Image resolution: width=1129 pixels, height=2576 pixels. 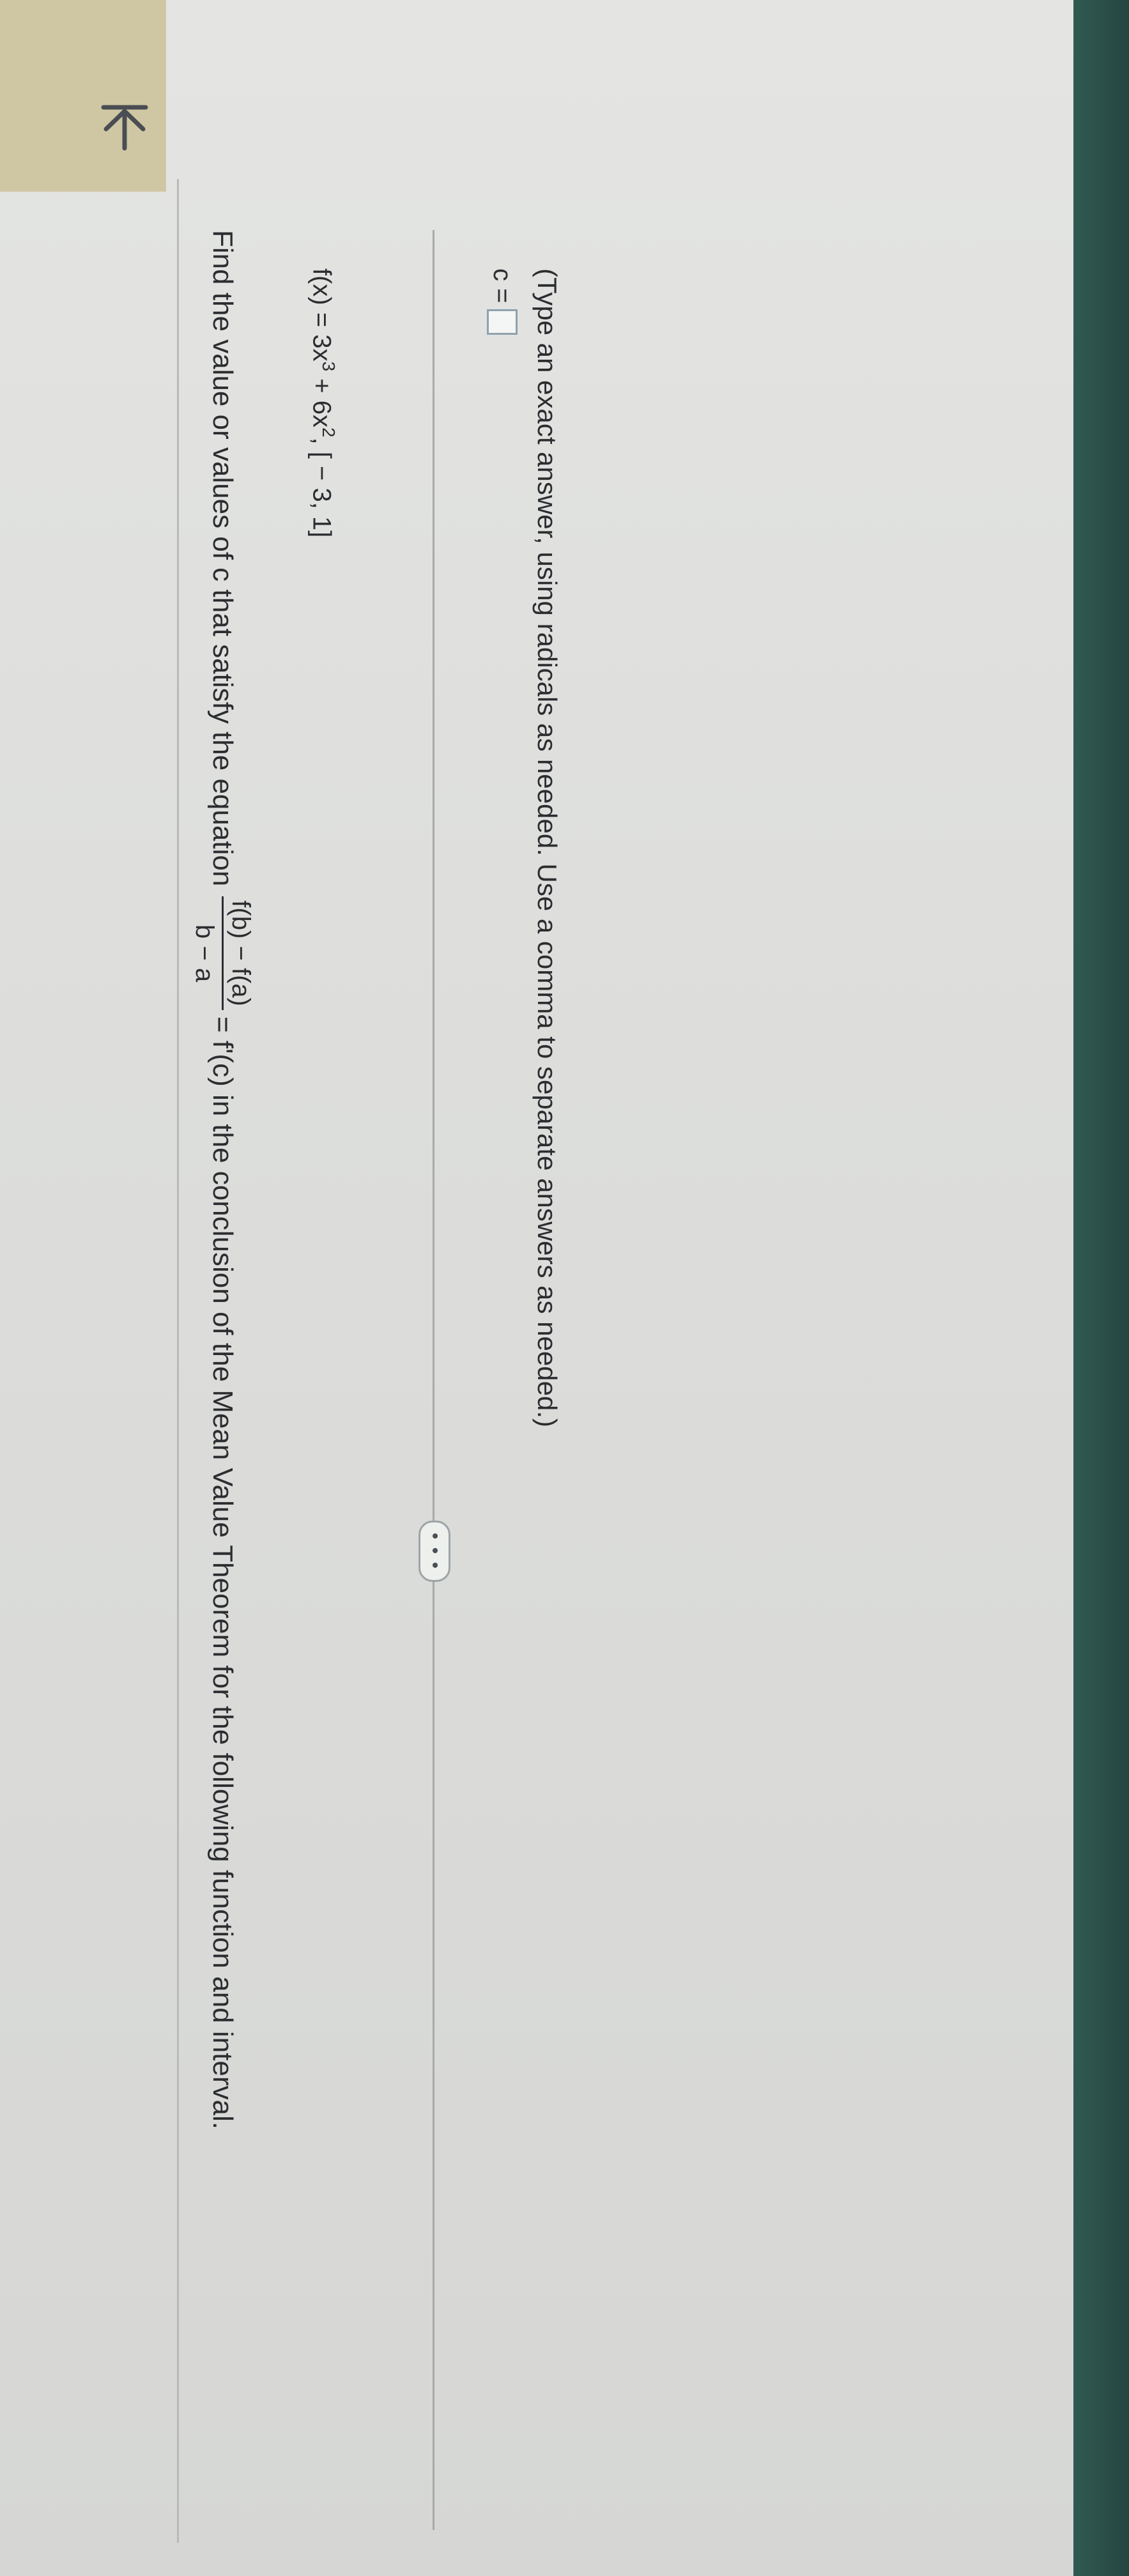 I want to click on answer-label: c =, so click(x=502, y=285).